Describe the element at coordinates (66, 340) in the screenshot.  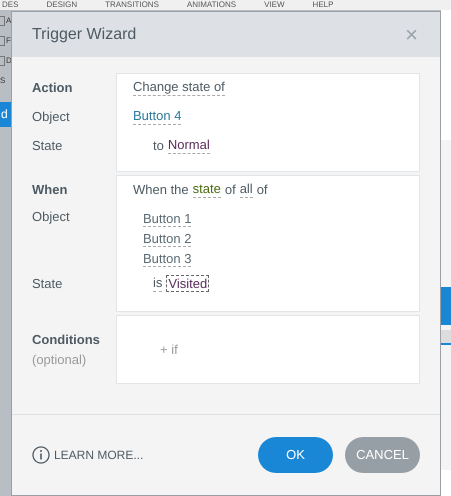
I see `section-heading: Conditions` at that location.